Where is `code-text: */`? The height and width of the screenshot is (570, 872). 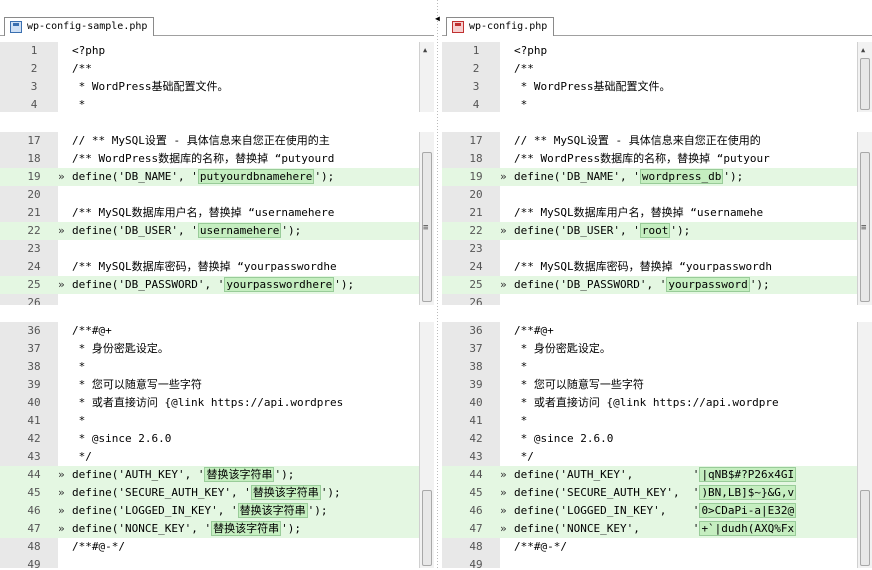
code-text: */ is located at coordinates (524, 456).